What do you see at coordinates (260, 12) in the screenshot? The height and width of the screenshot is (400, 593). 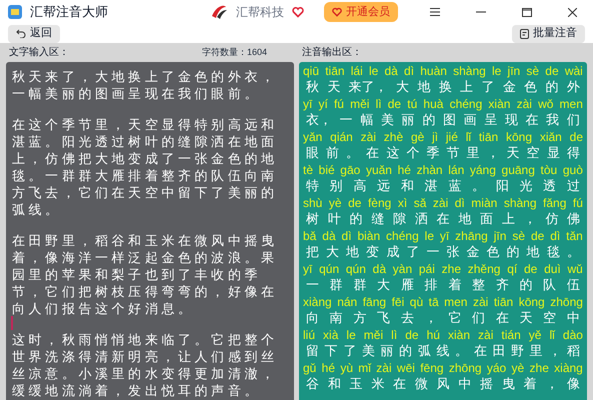 I see `brand-name: 汇帮科技` at bounding box center [260, 12].